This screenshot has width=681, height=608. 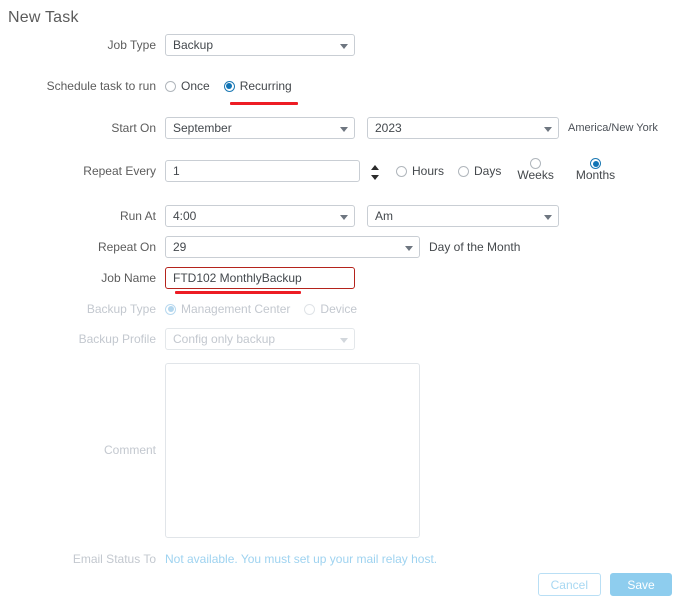 I want to click on radio-unit-weeks-label: Weeks, so click(x=535, y=175).